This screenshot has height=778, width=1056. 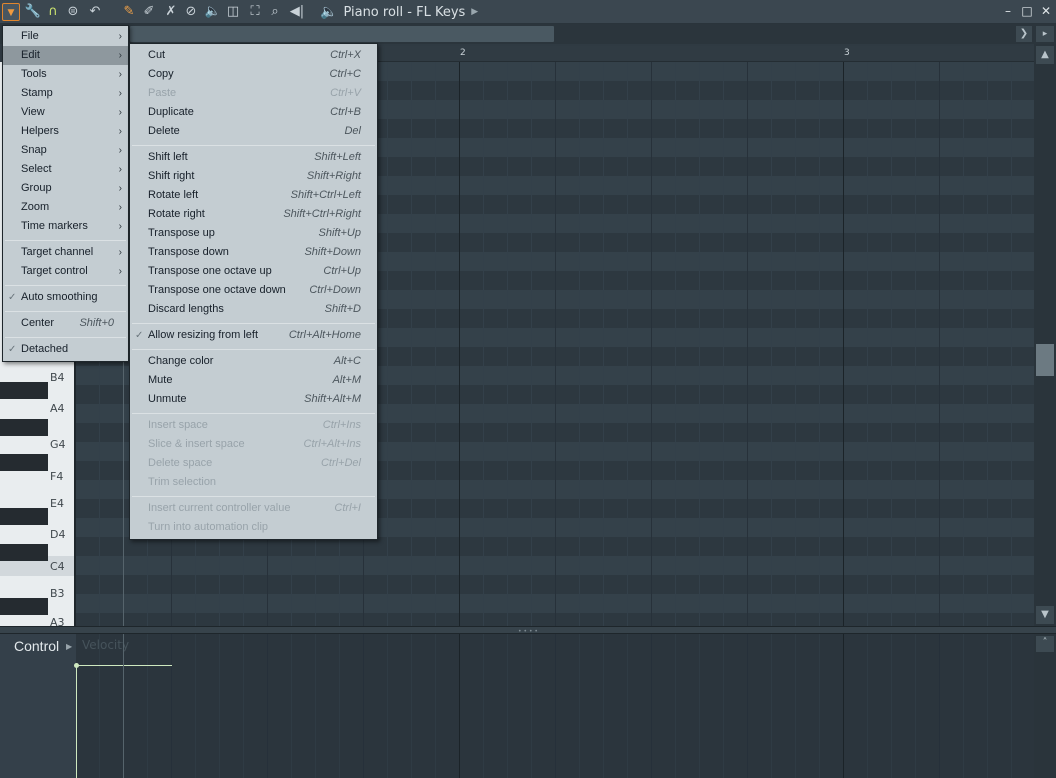 I want to click on menu-item-unmute: Unmute Shift+Alt+M, so click(x=253, y=399).